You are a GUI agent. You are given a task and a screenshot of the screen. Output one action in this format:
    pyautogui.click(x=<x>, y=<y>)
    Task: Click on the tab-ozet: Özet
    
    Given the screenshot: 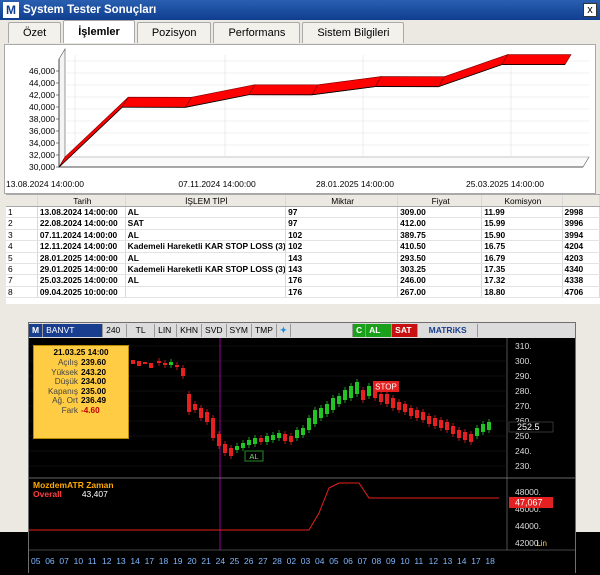 What is the action you would take?
    pyautogui.click(x=35, y=32)
    